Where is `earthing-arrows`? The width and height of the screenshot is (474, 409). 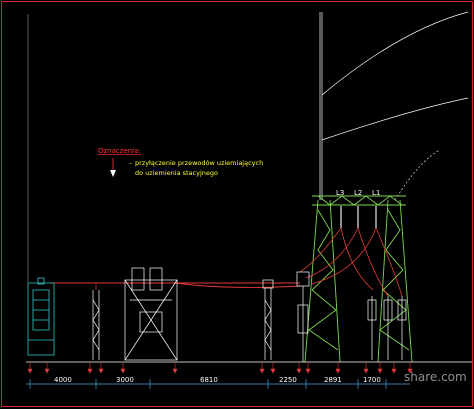
earthing-arrows is located at coordinates (220, 368).